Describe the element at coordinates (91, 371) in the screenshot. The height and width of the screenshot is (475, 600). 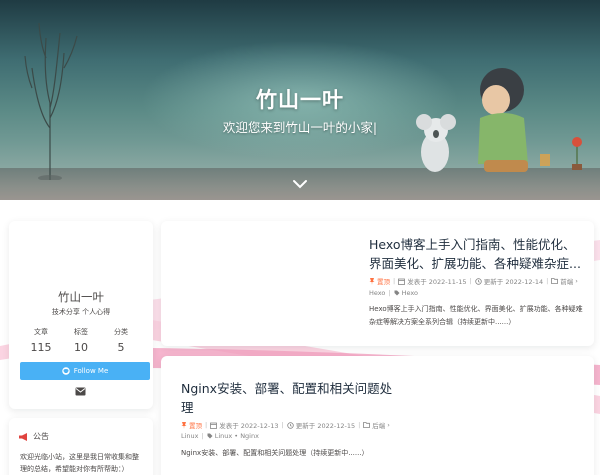
I see `follow-me-label: Follow Me` at that location.